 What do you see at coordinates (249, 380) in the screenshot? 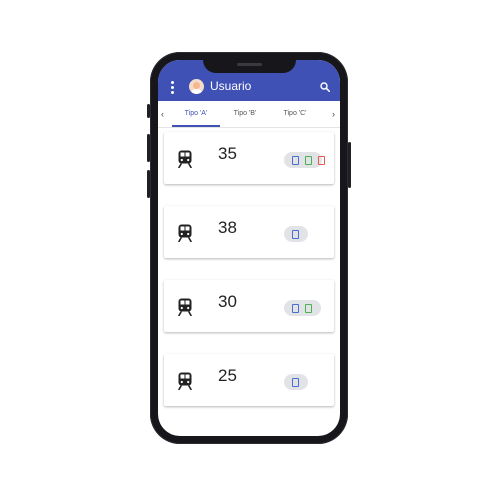
I see `list-item: 25` at bounding box center [249, 380].